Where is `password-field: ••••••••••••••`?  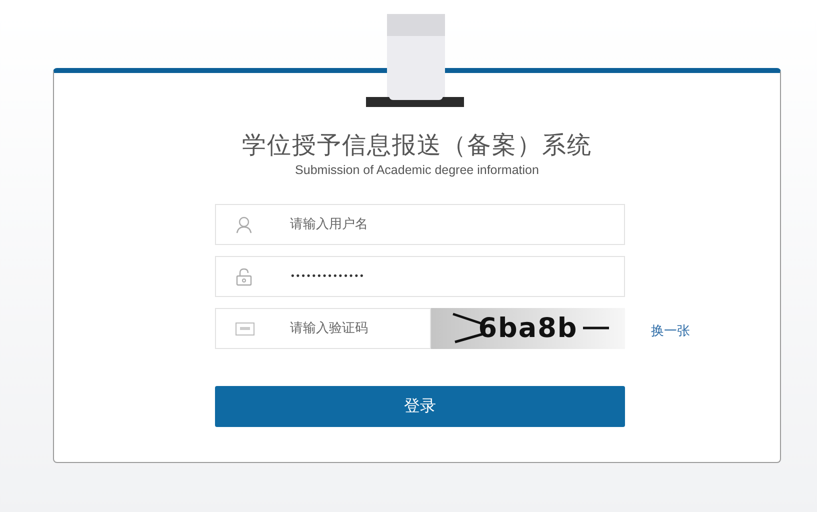
password-field: •••••••••••••• is located at coordinates (420, 276).